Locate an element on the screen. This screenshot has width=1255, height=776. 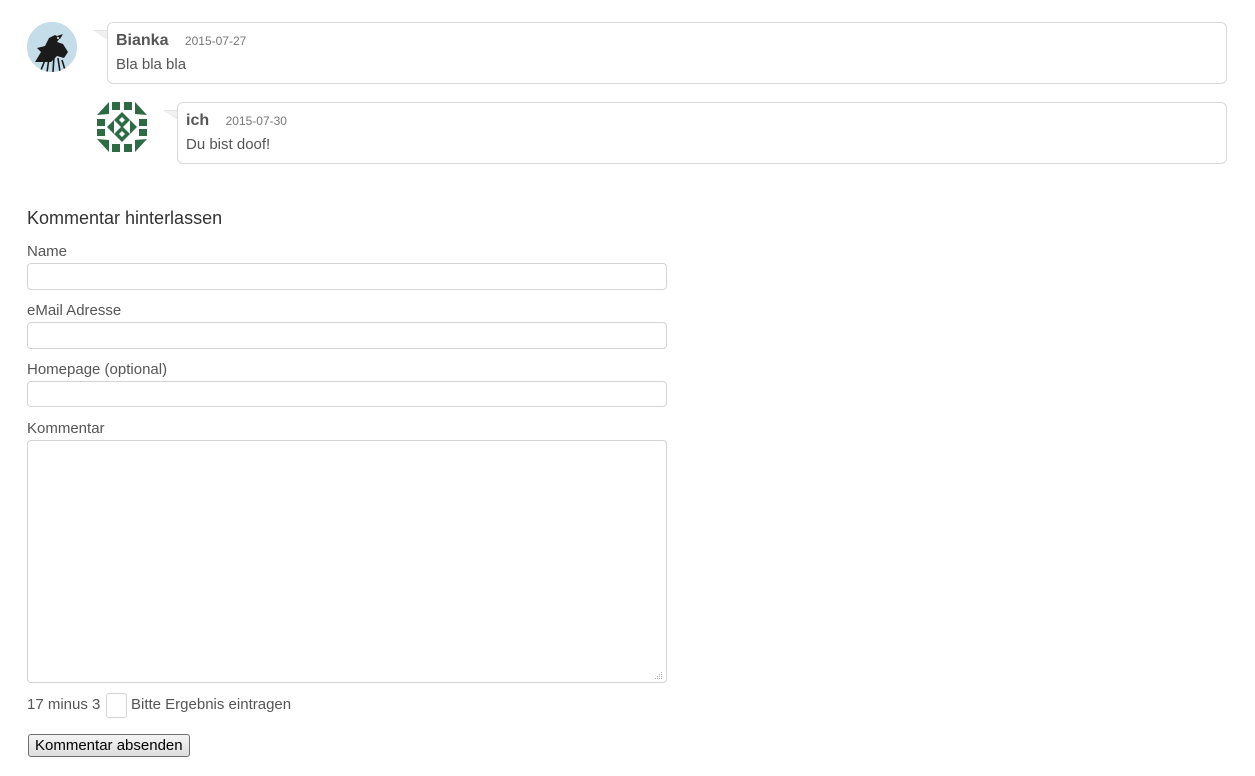
bird-avatar-icon is located at coordinates (52, 47).